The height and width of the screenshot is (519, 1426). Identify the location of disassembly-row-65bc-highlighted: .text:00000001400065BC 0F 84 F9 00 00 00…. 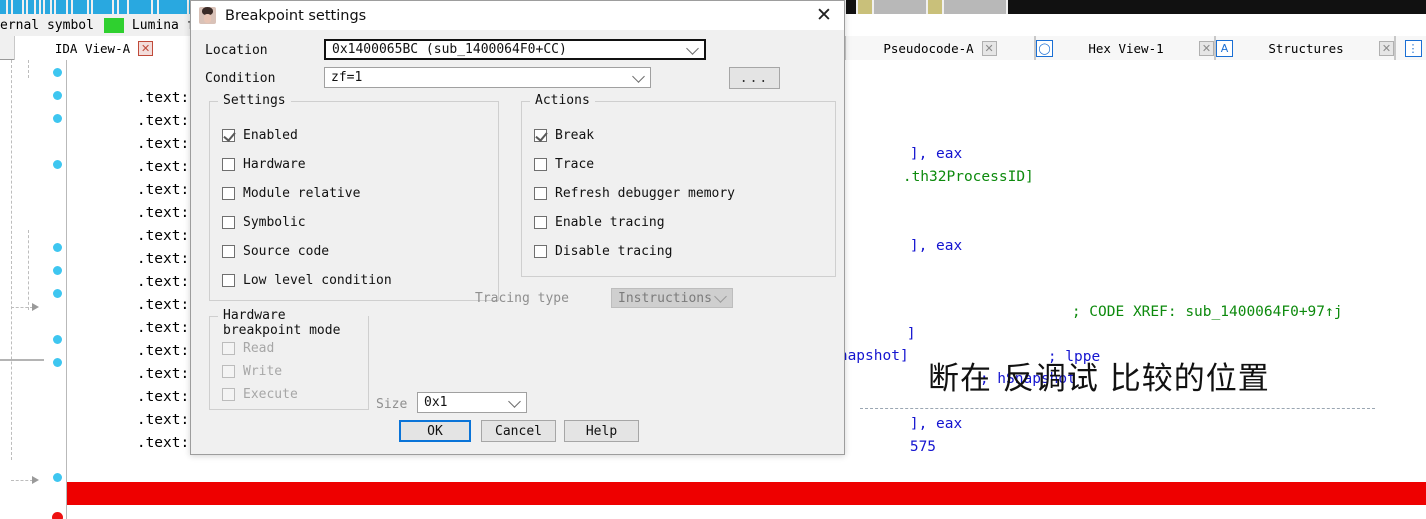
(746, 500).